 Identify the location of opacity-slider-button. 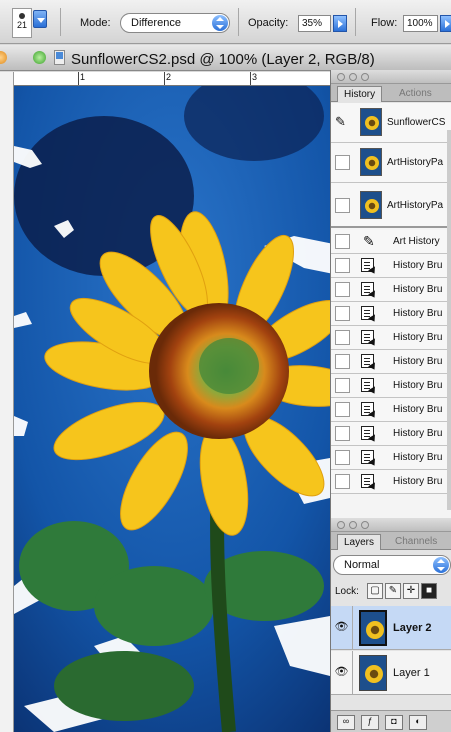
(340, 23).